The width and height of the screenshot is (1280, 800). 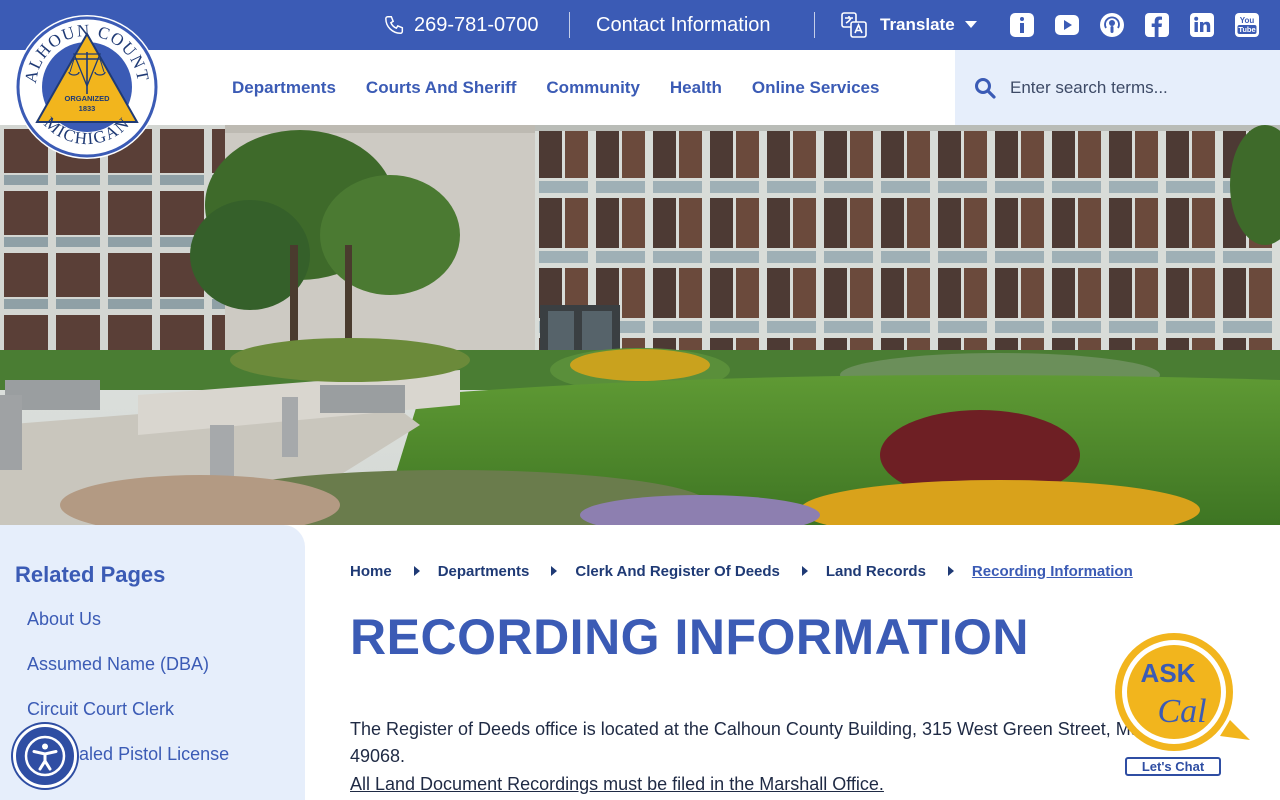 What do you see at coordinates (1052, 571) in the screenshot?
I see `breadcrumb-current: Recording Information` at bounding box center [1052, 571].